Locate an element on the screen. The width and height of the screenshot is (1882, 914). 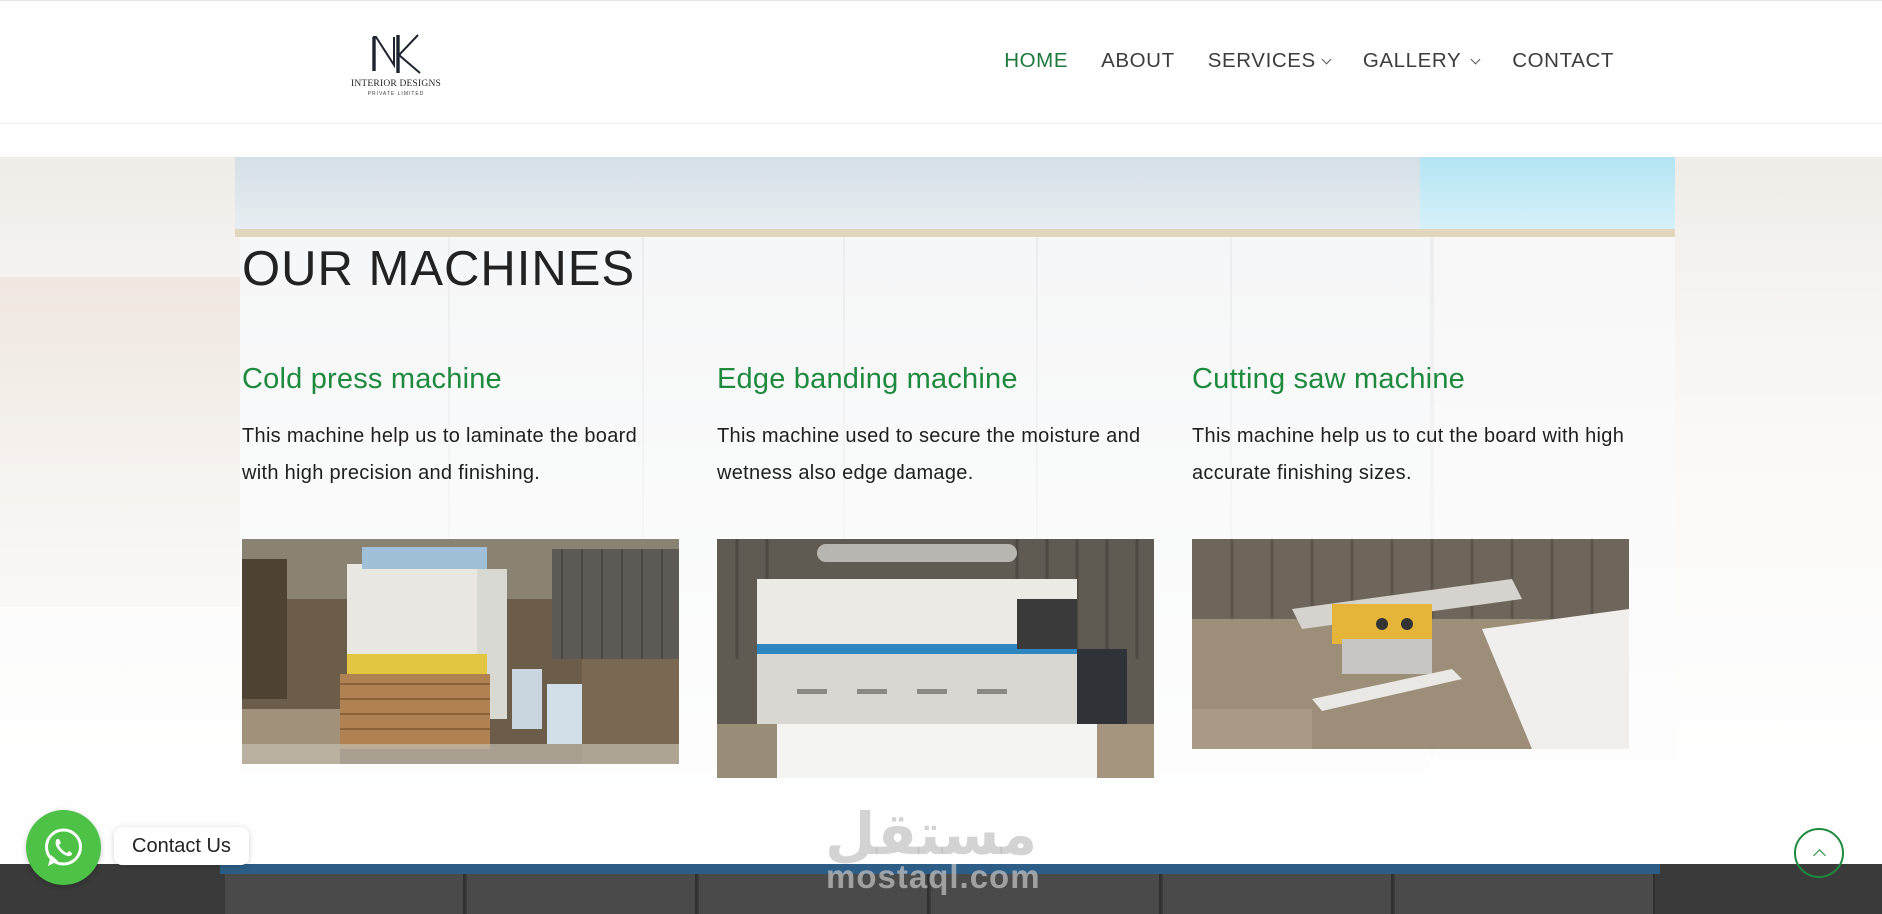
nav-about-label: ABOUT is located at coordinates (1138, 60).